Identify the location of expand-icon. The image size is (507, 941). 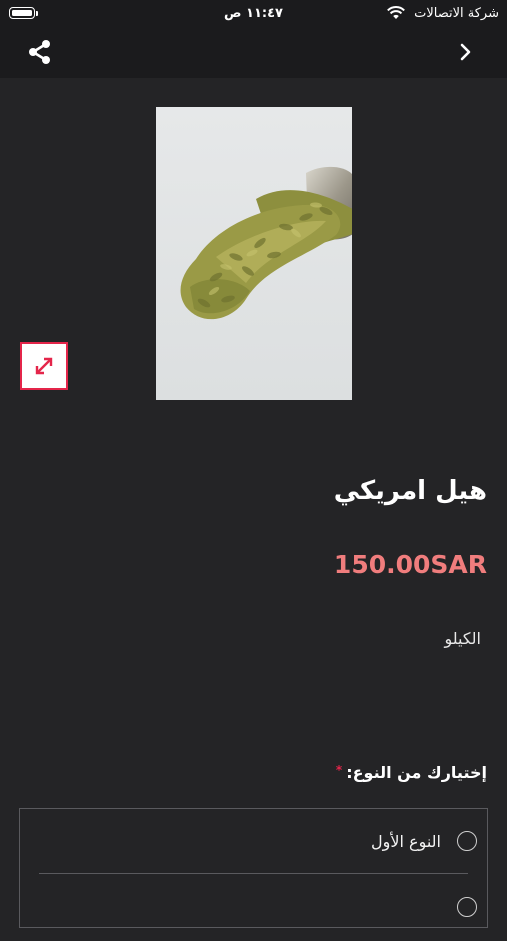
(44, 366).